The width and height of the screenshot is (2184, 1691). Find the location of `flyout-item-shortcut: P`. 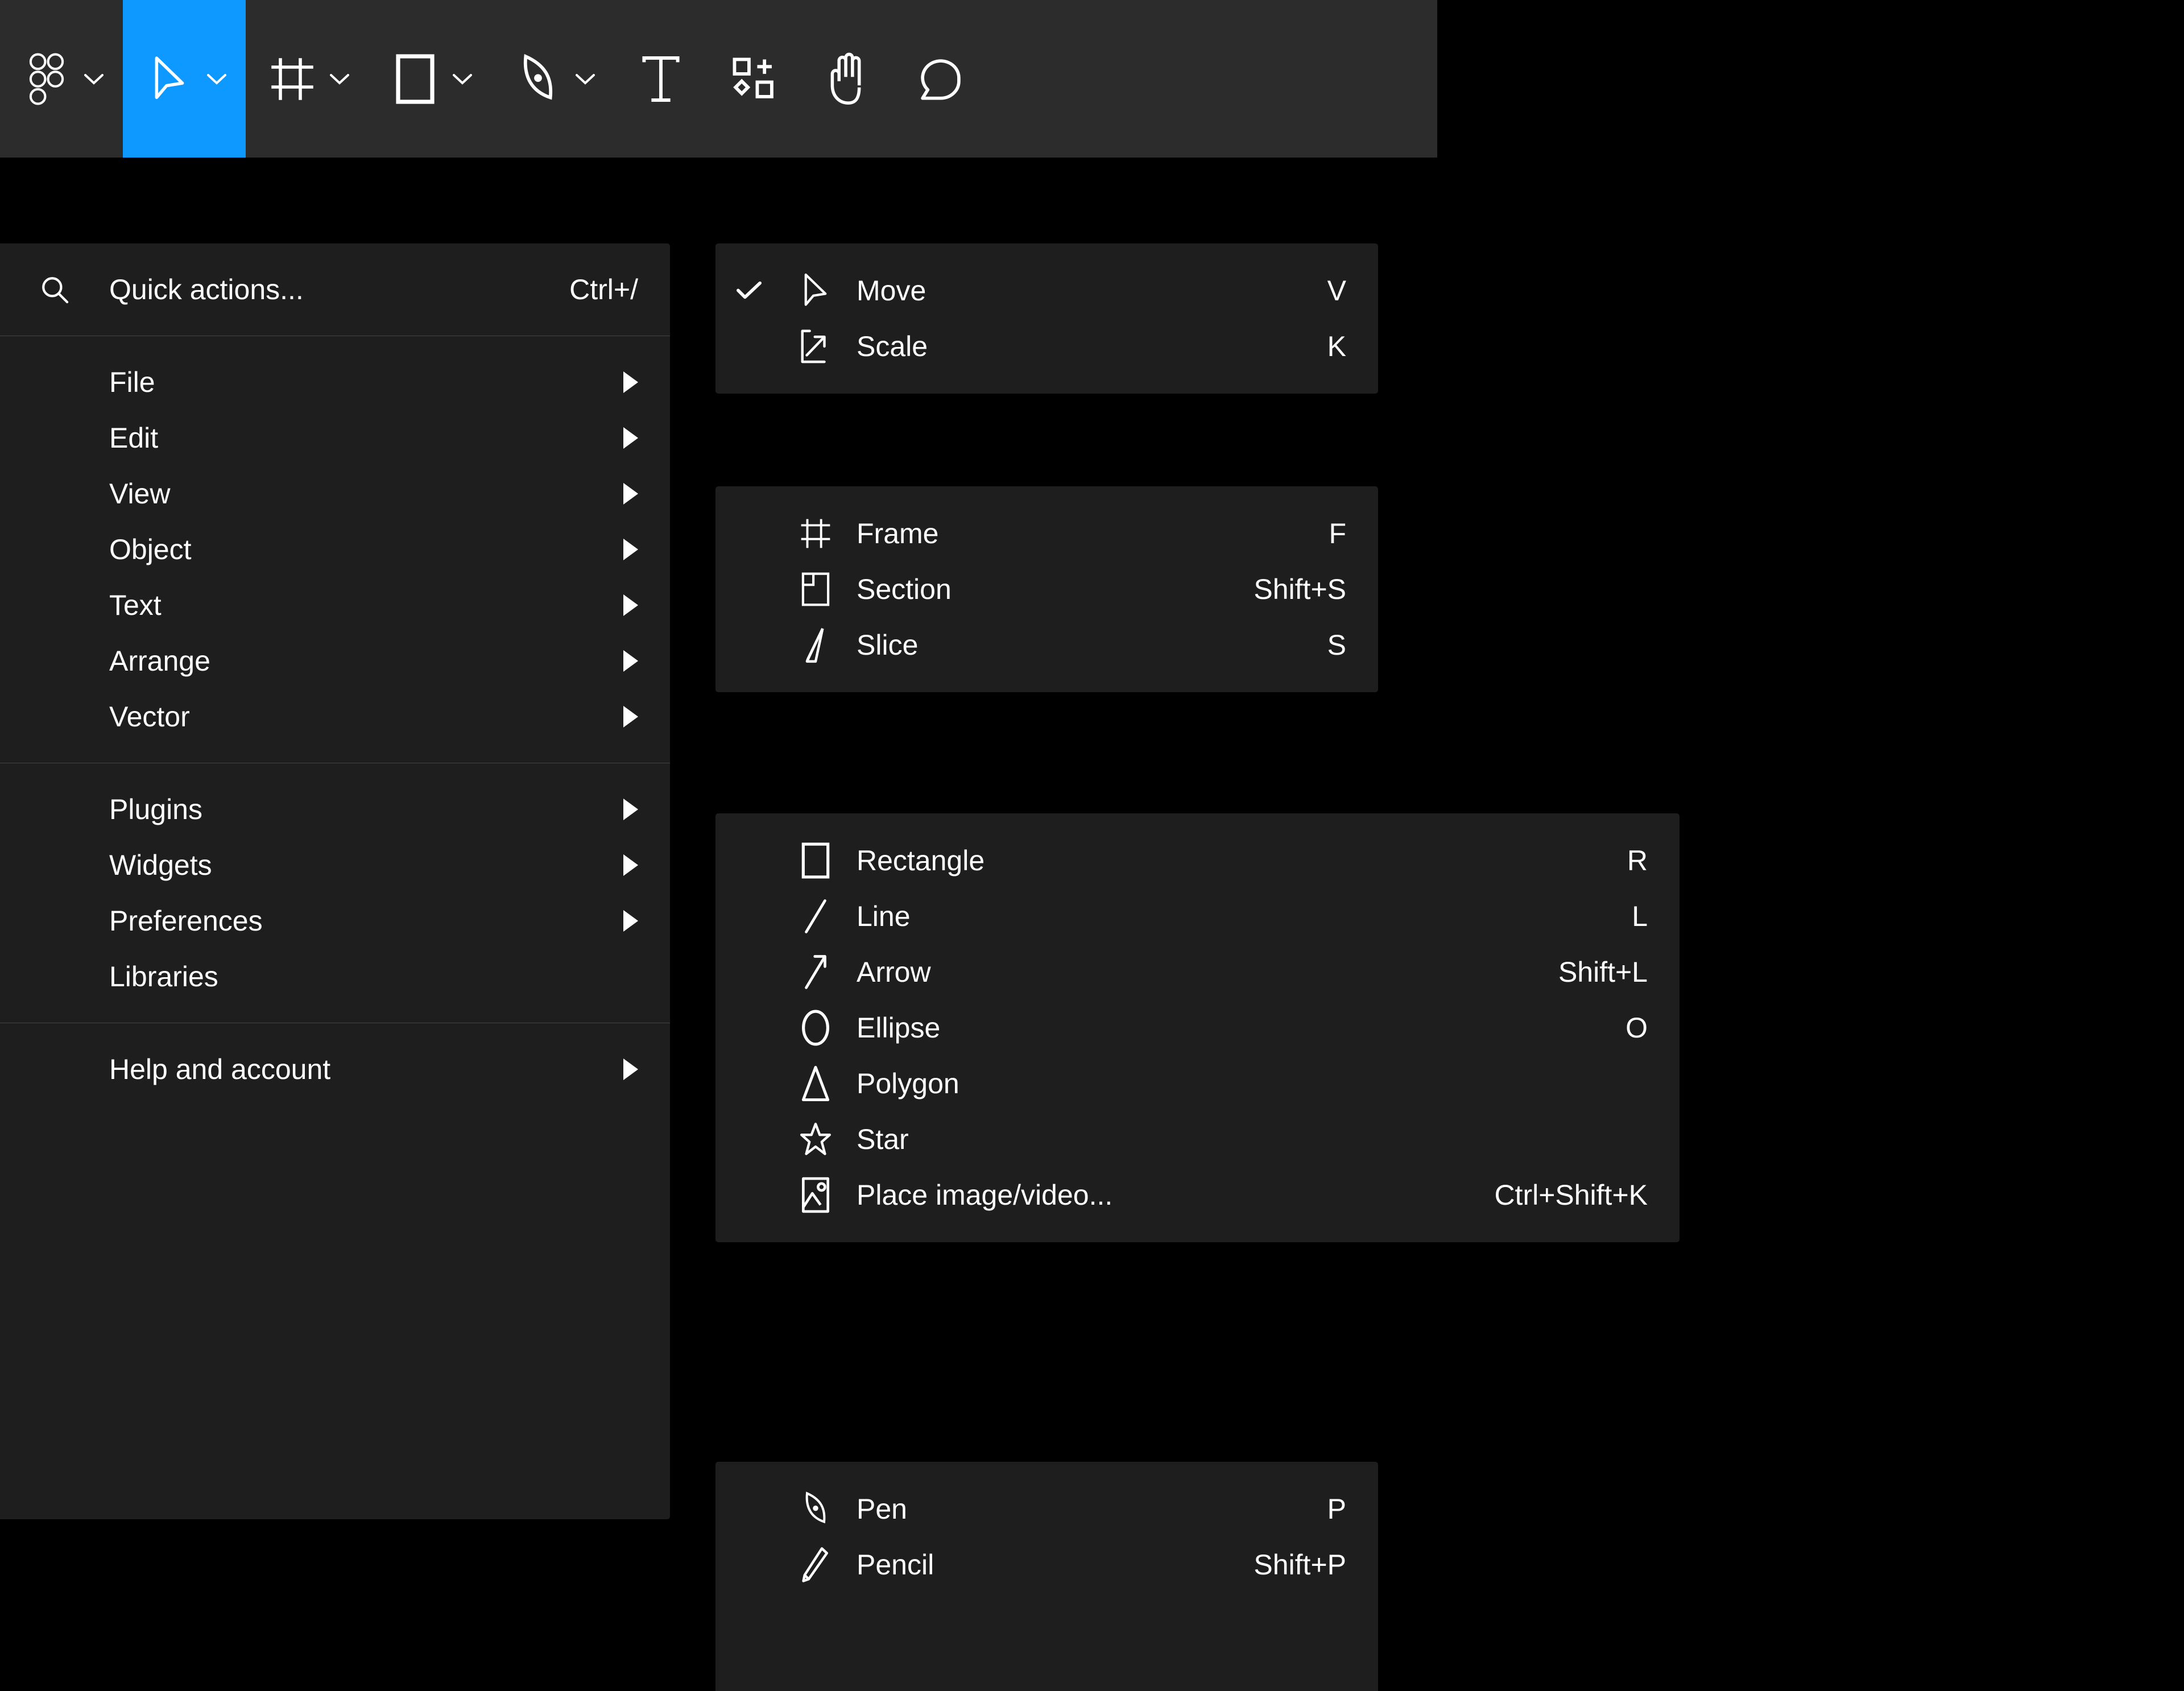

flyout-item-shortcut: P is located at coordinates (1336, 1509).